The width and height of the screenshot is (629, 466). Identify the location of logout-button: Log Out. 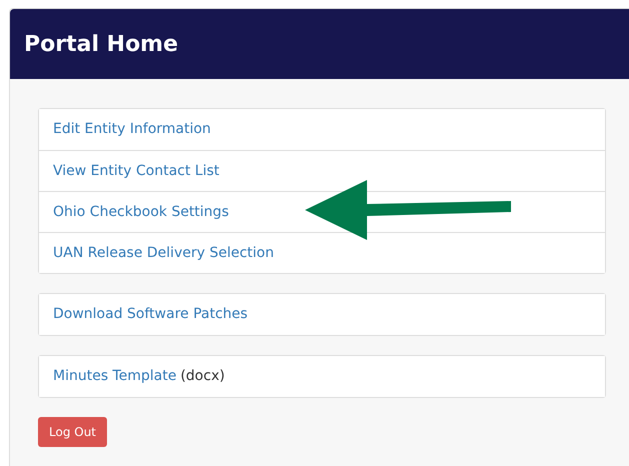
(73, 432).